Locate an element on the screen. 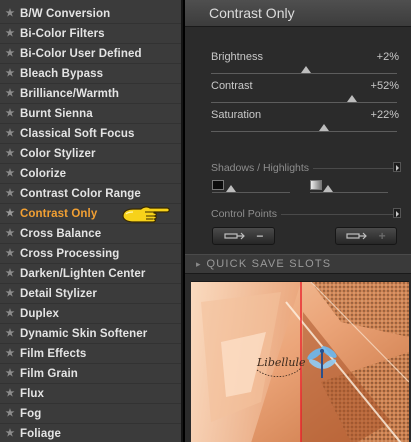 The image size is (411, 442). plus-icon: + is located at coordinates (382, 236).